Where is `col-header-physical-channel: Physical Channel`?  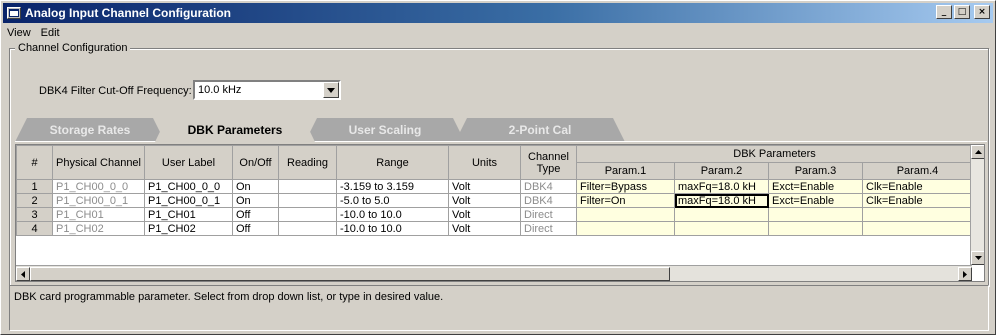
col-header-physical-channel: Physical Channel is located at coordinates (98, 162).